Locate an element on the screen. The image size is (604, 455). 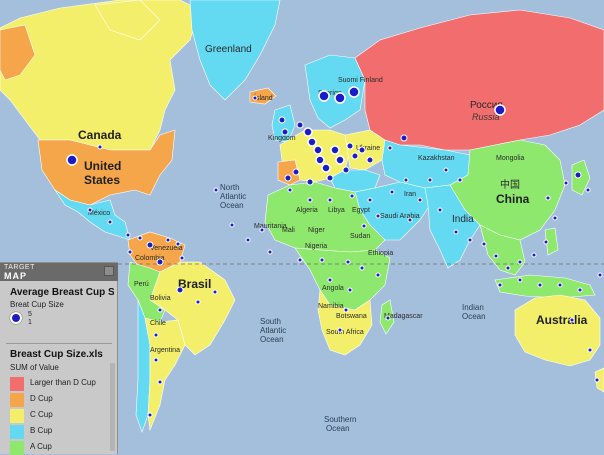
legend-item-c-cup: C Cup is located at coordinates (62, 416).